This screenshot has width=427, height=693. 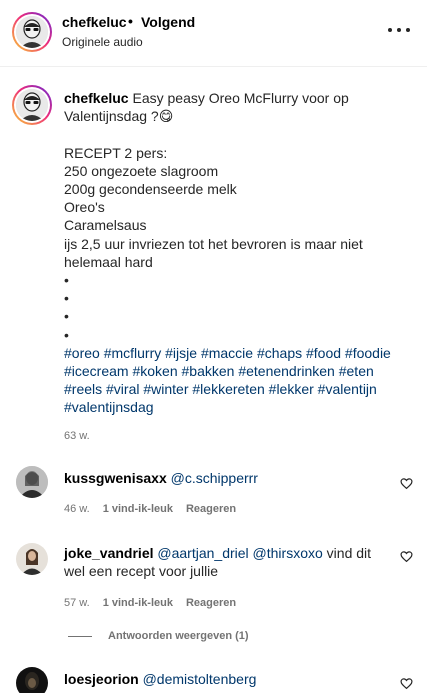 I want to click on caption-author-avatar, so click(x=32, y=105).